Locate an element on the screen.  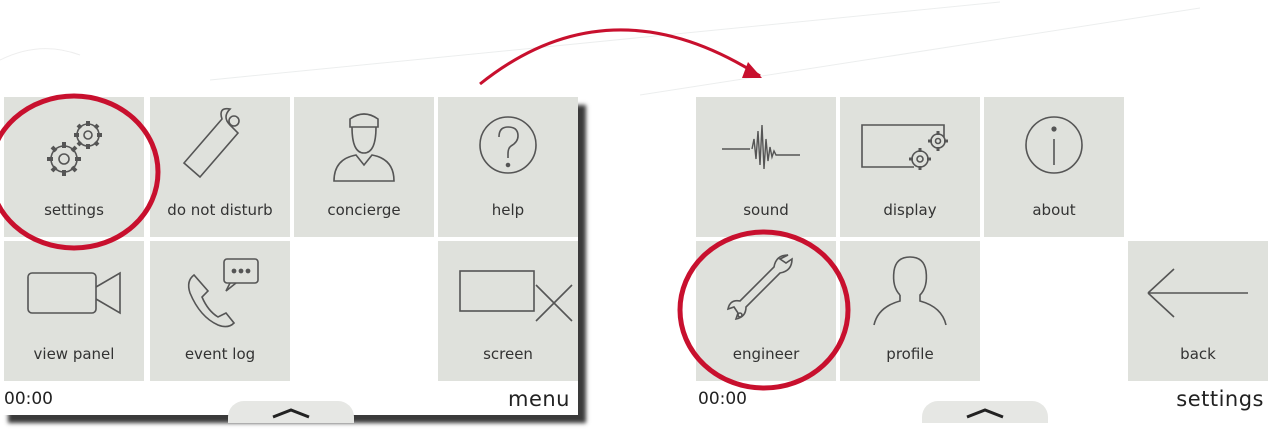
tile-label: settings is located at coordinates (74, 210).